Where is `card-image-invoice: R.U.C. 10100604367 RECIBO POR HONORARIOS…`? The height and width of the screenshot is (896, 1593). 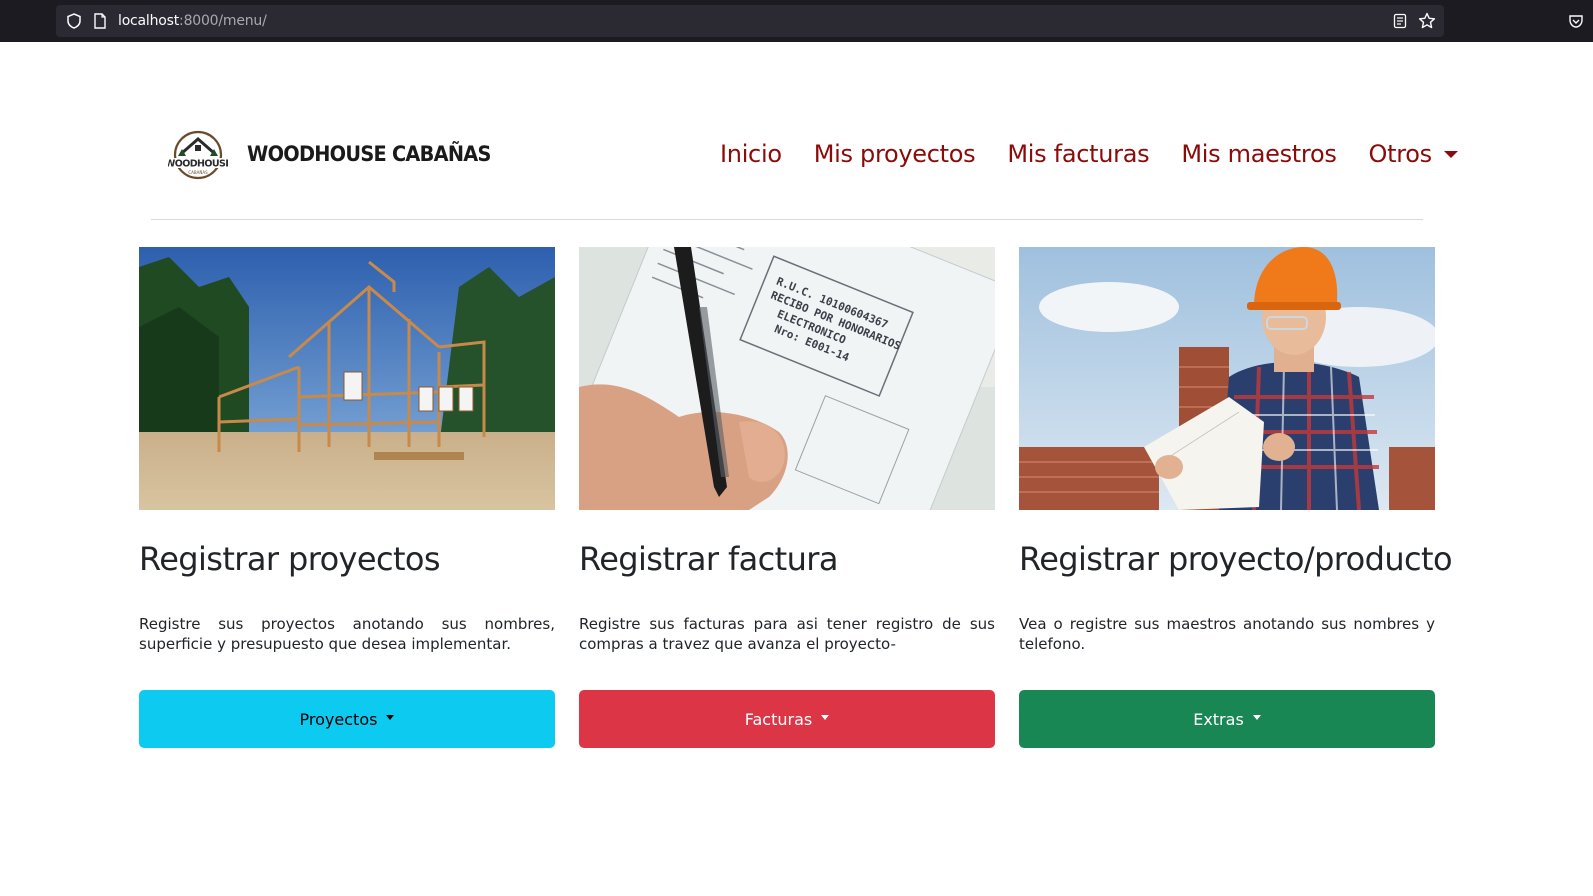 card-image-invoice: R.U.C. 10100604367 RECIBO POR HONORARIOS… is located at coordinates (787, 378).